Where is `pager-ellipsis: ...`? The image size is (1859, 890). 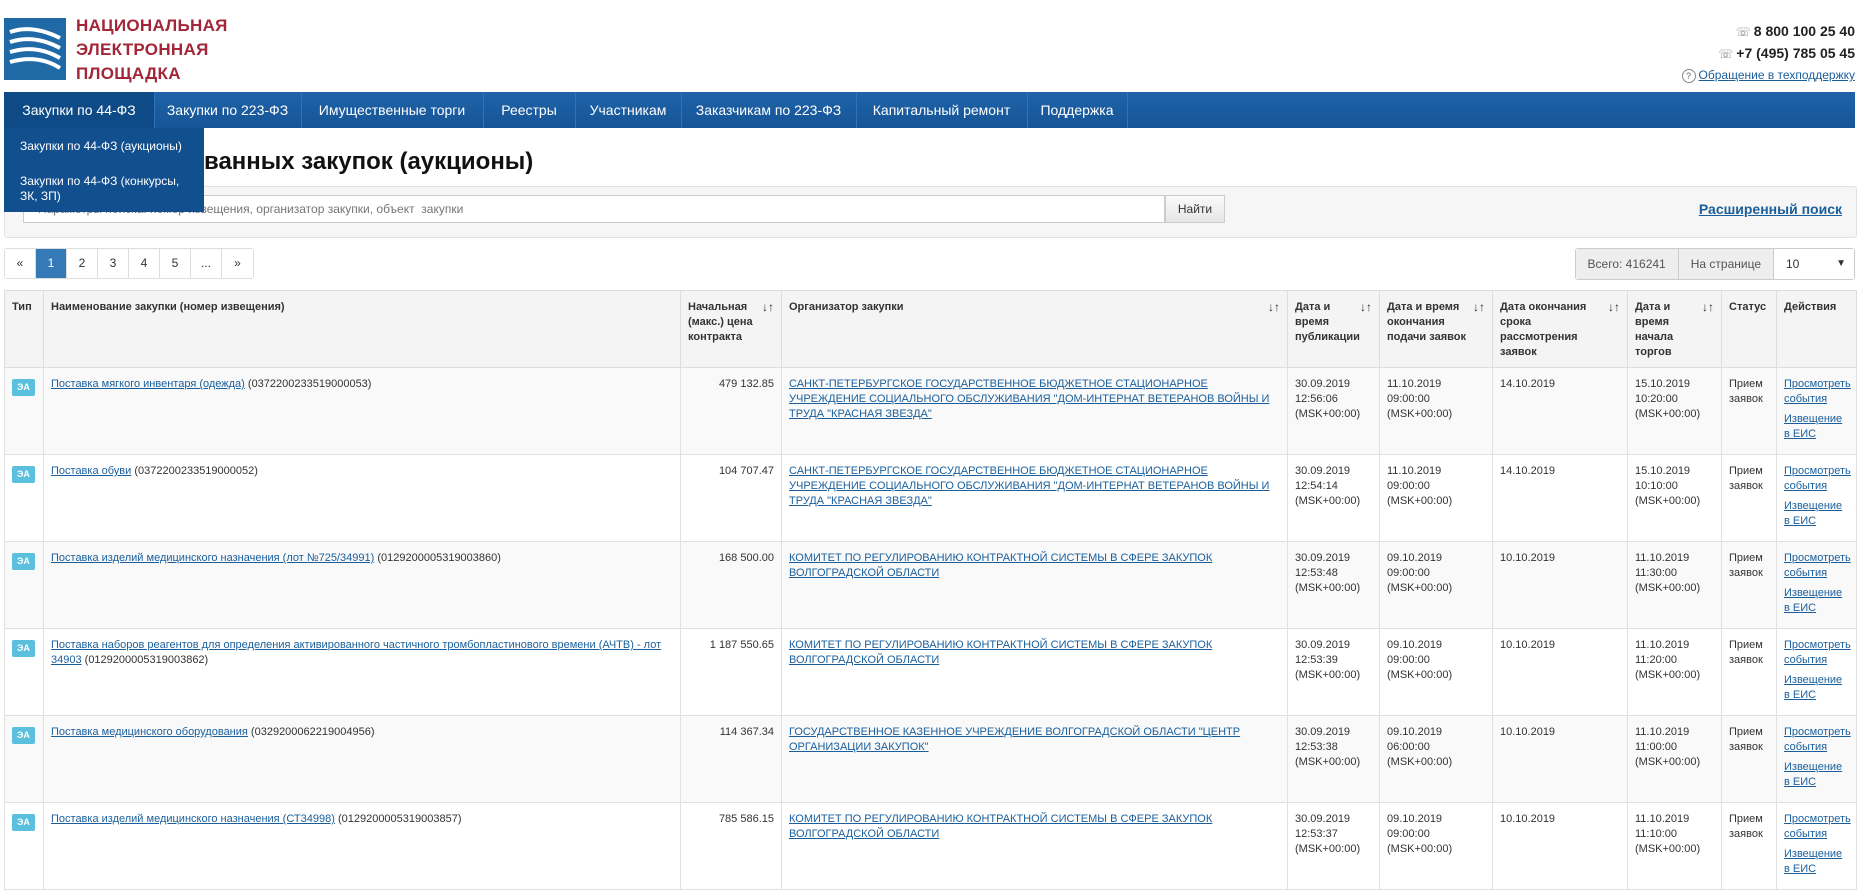 pager-ellipsis: ... is located at coordinates (206, 263).